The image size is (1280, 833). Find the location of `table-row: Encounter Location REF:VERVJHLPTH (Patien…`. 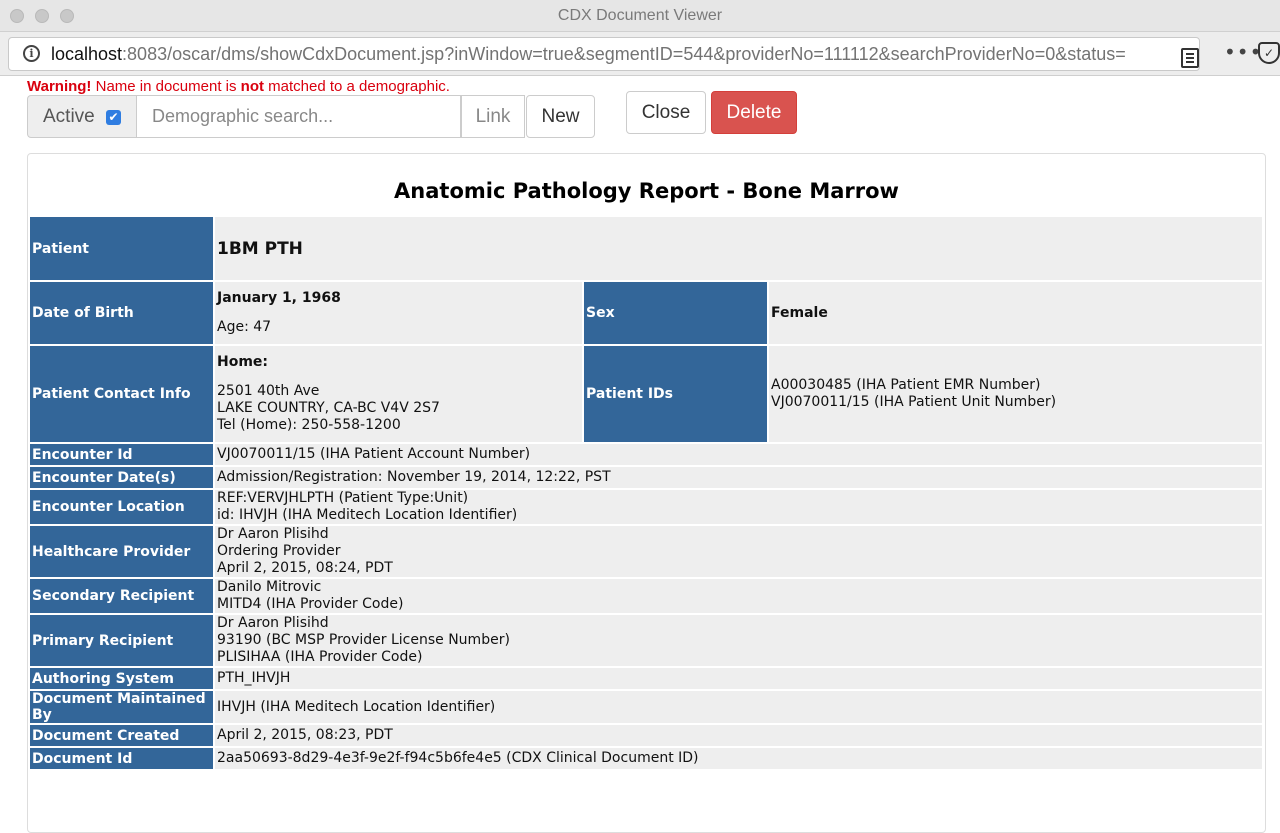

table-row: Encounter Location REF:VERVJHLPTH (Patien… is located at coordinates (646, 507).